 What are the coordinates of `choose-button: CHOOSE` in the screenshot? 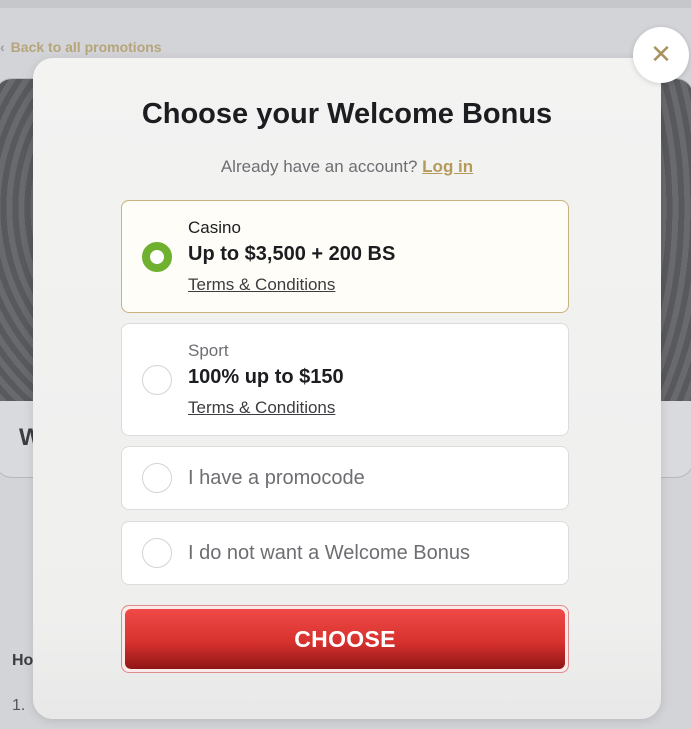 It's located at (345, 639).